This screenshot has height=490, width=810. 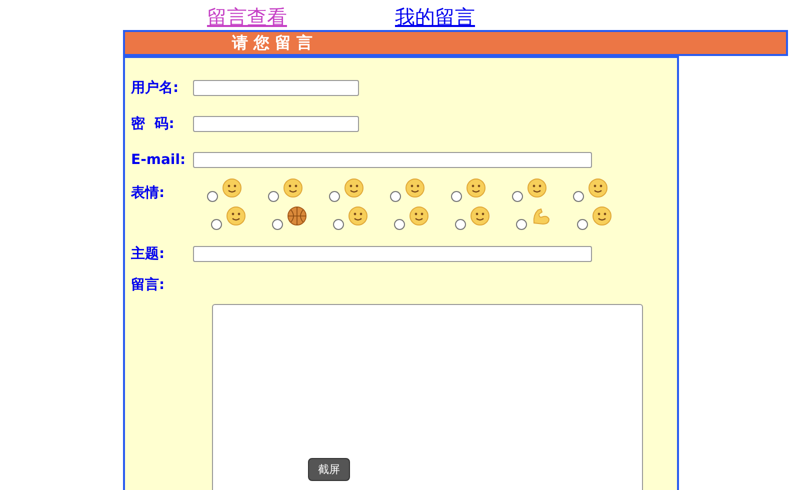 I want to click on flexed-arm-icon, so click(x=541, y=216).